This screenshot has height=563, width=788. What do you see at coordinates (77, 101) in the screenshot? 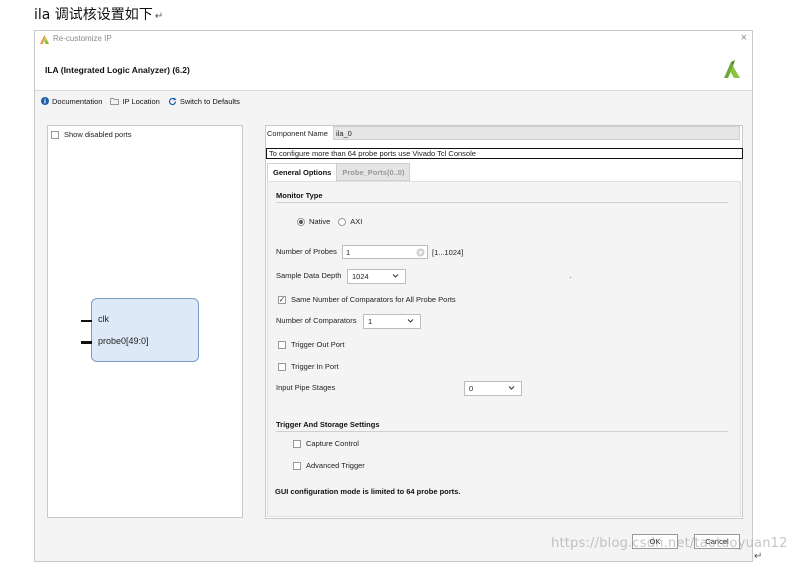
I see `documentation-label: Documentation` at bounding box center [77, 101].